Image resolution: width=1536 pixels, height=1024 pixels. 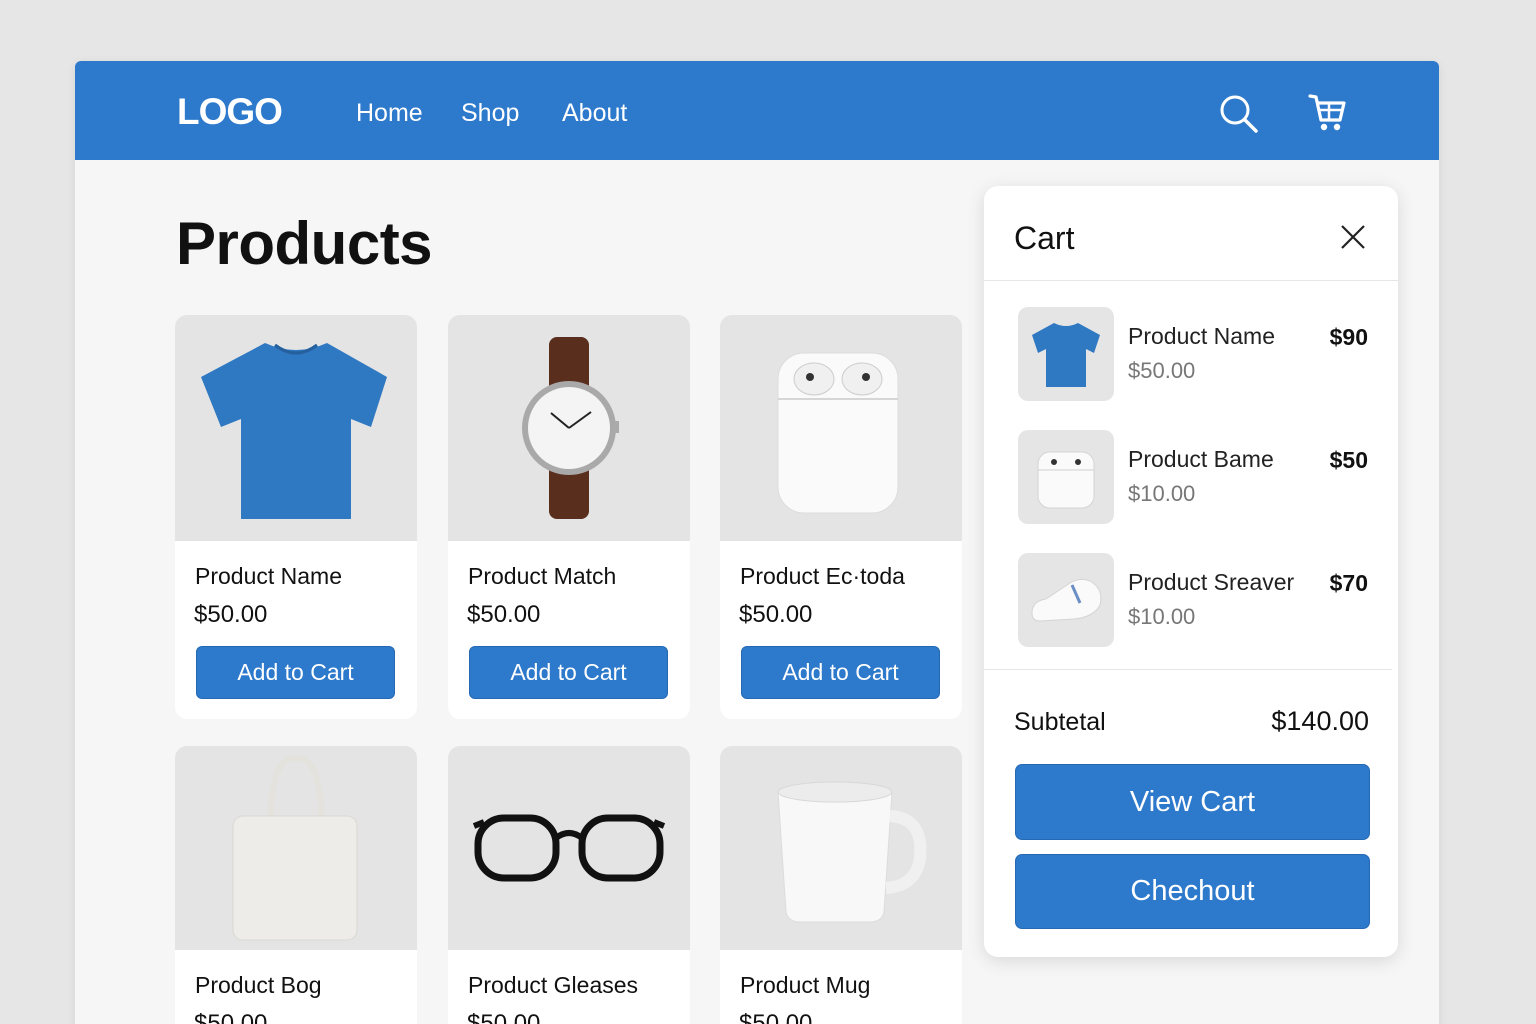 I want to click on view-cart-button: View Cart, so click(x=1192, y=802).